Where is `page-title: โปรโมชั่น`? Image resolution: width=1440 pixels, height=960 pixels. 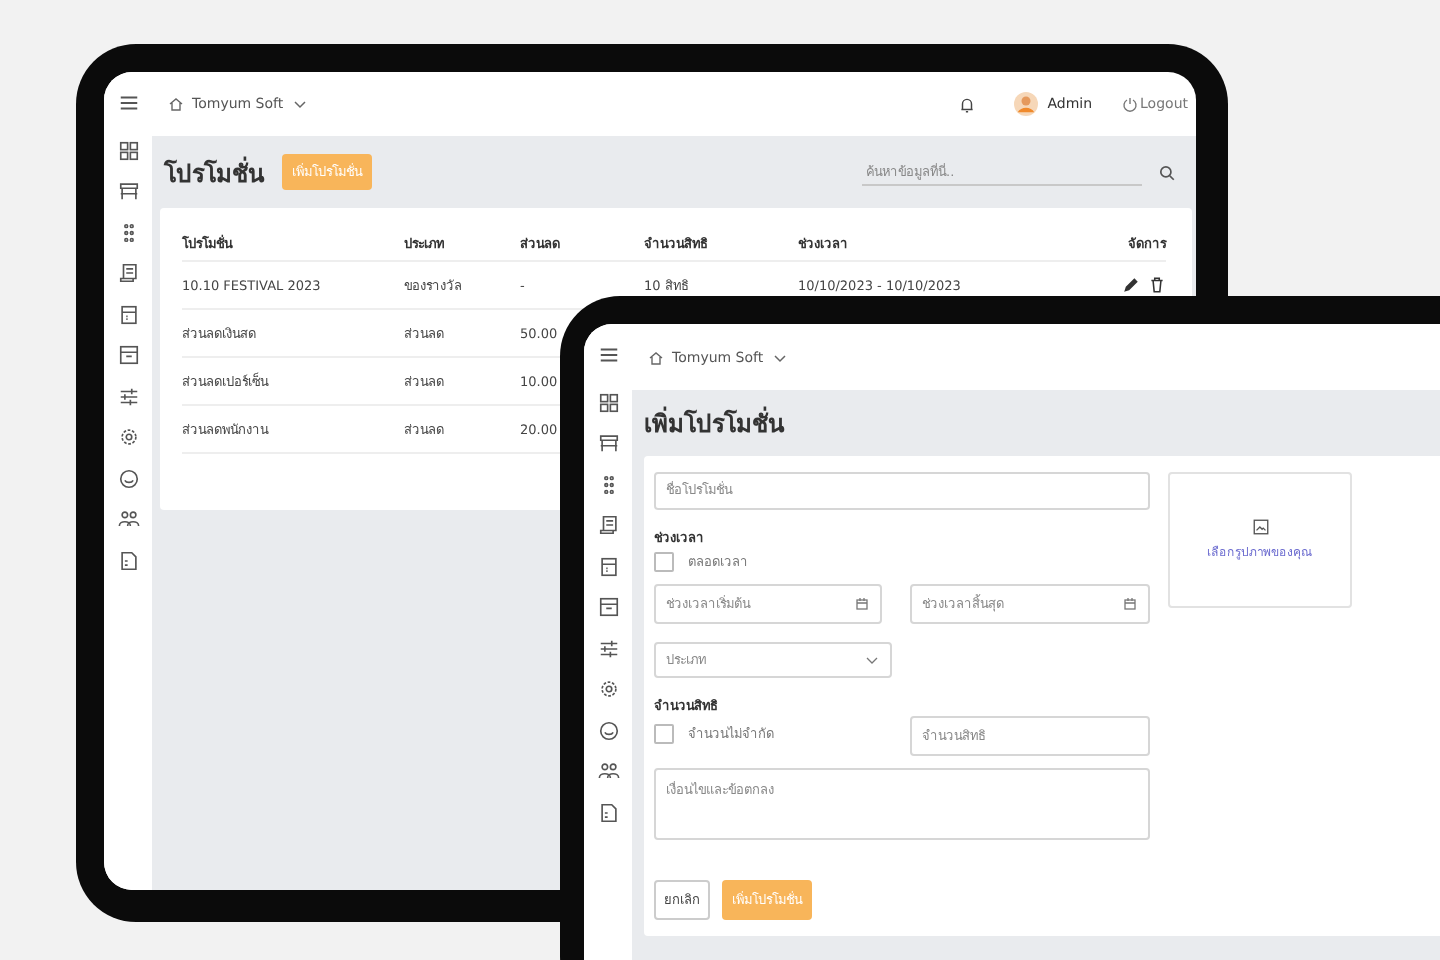
page-title: โปรโมชั่น is located at coordinates (214, 172).